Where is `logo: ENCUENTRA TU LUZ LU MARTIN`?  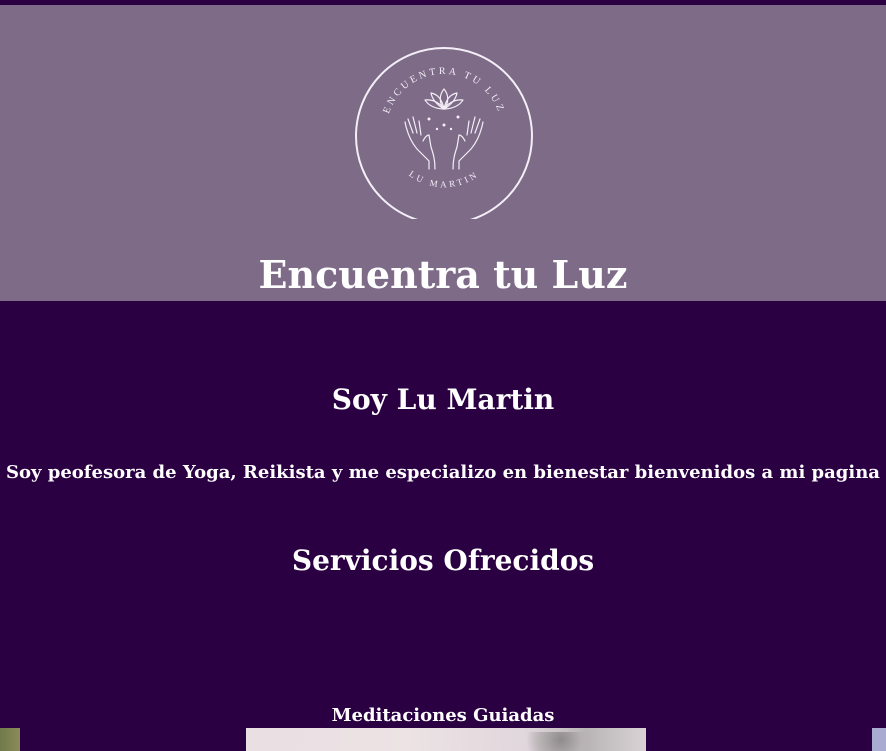
logo: ENCUENTRA TU LUZ LU MARTIN is located at coordinates (444, 131).